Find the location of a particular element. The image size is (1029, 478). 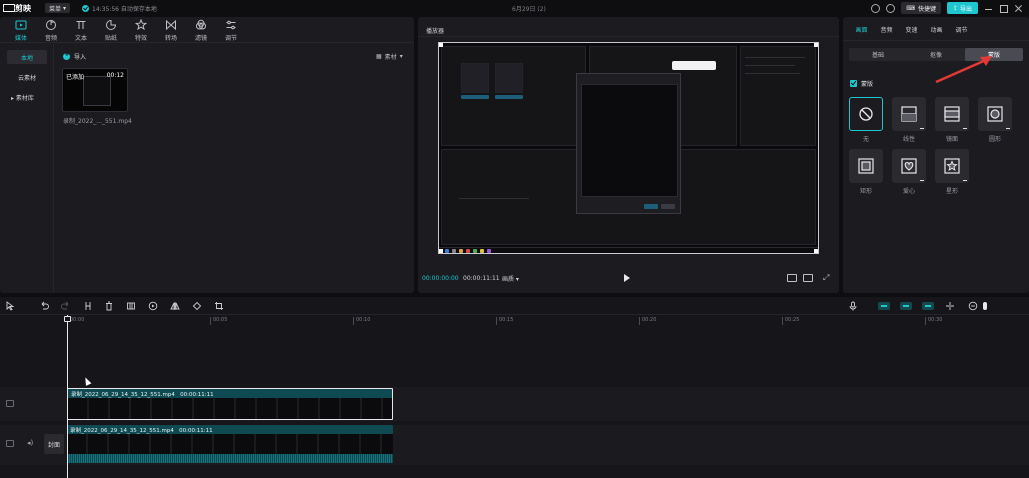

mask-option-none: 无 is located at coordinates (866, 120).